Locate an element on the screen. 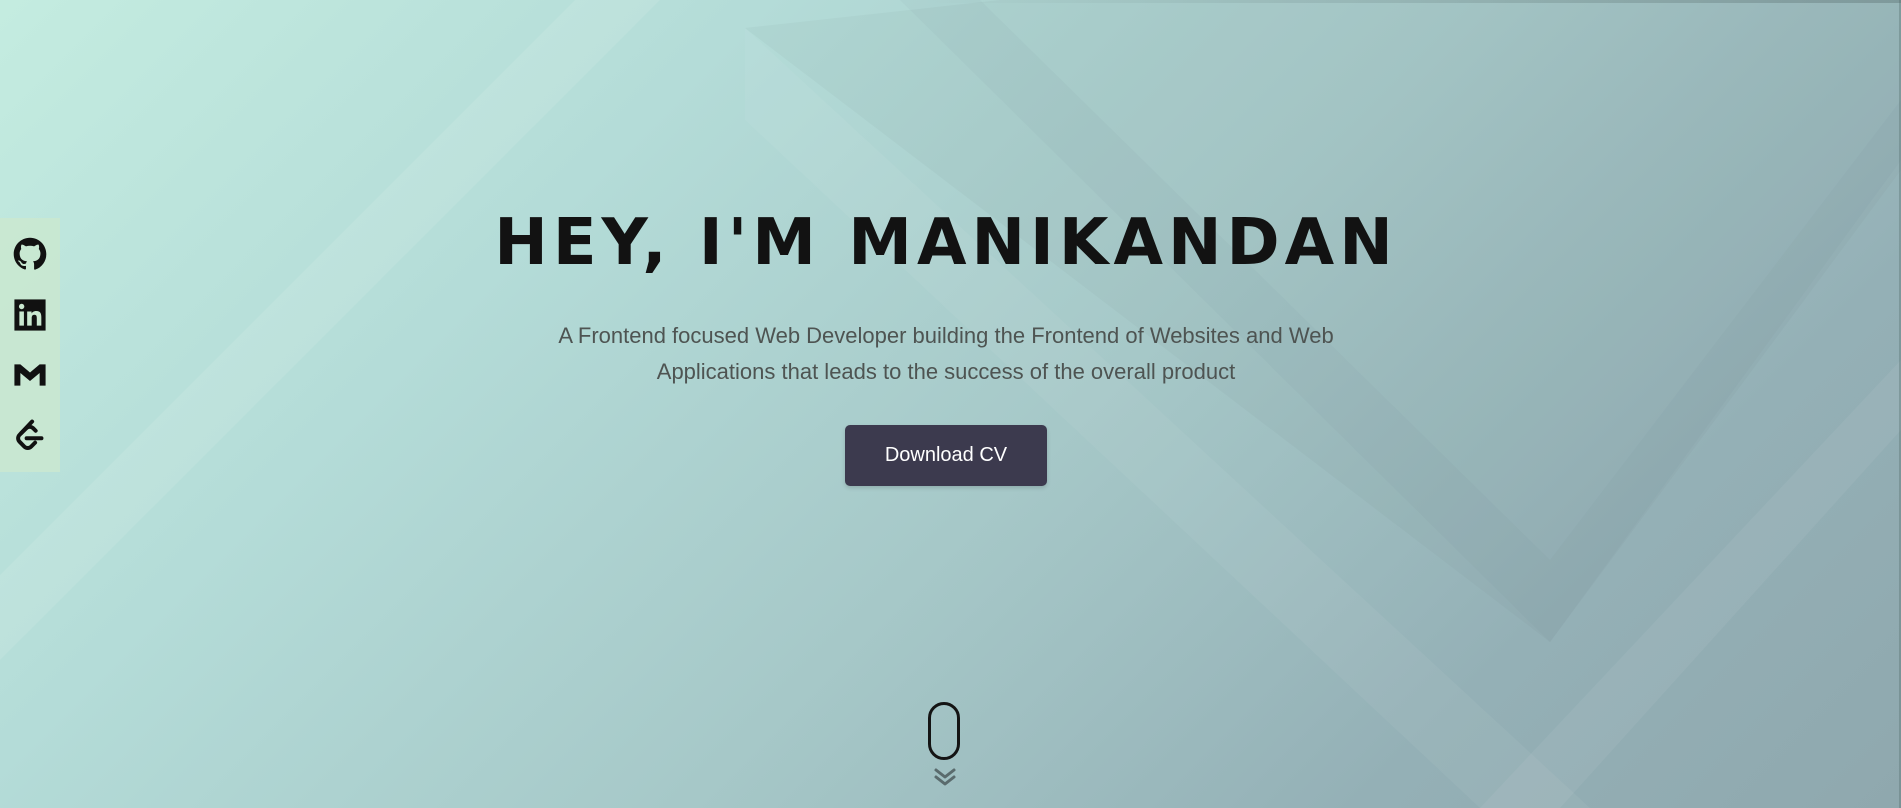  linkedin-link is located at coordinates (30, 315).